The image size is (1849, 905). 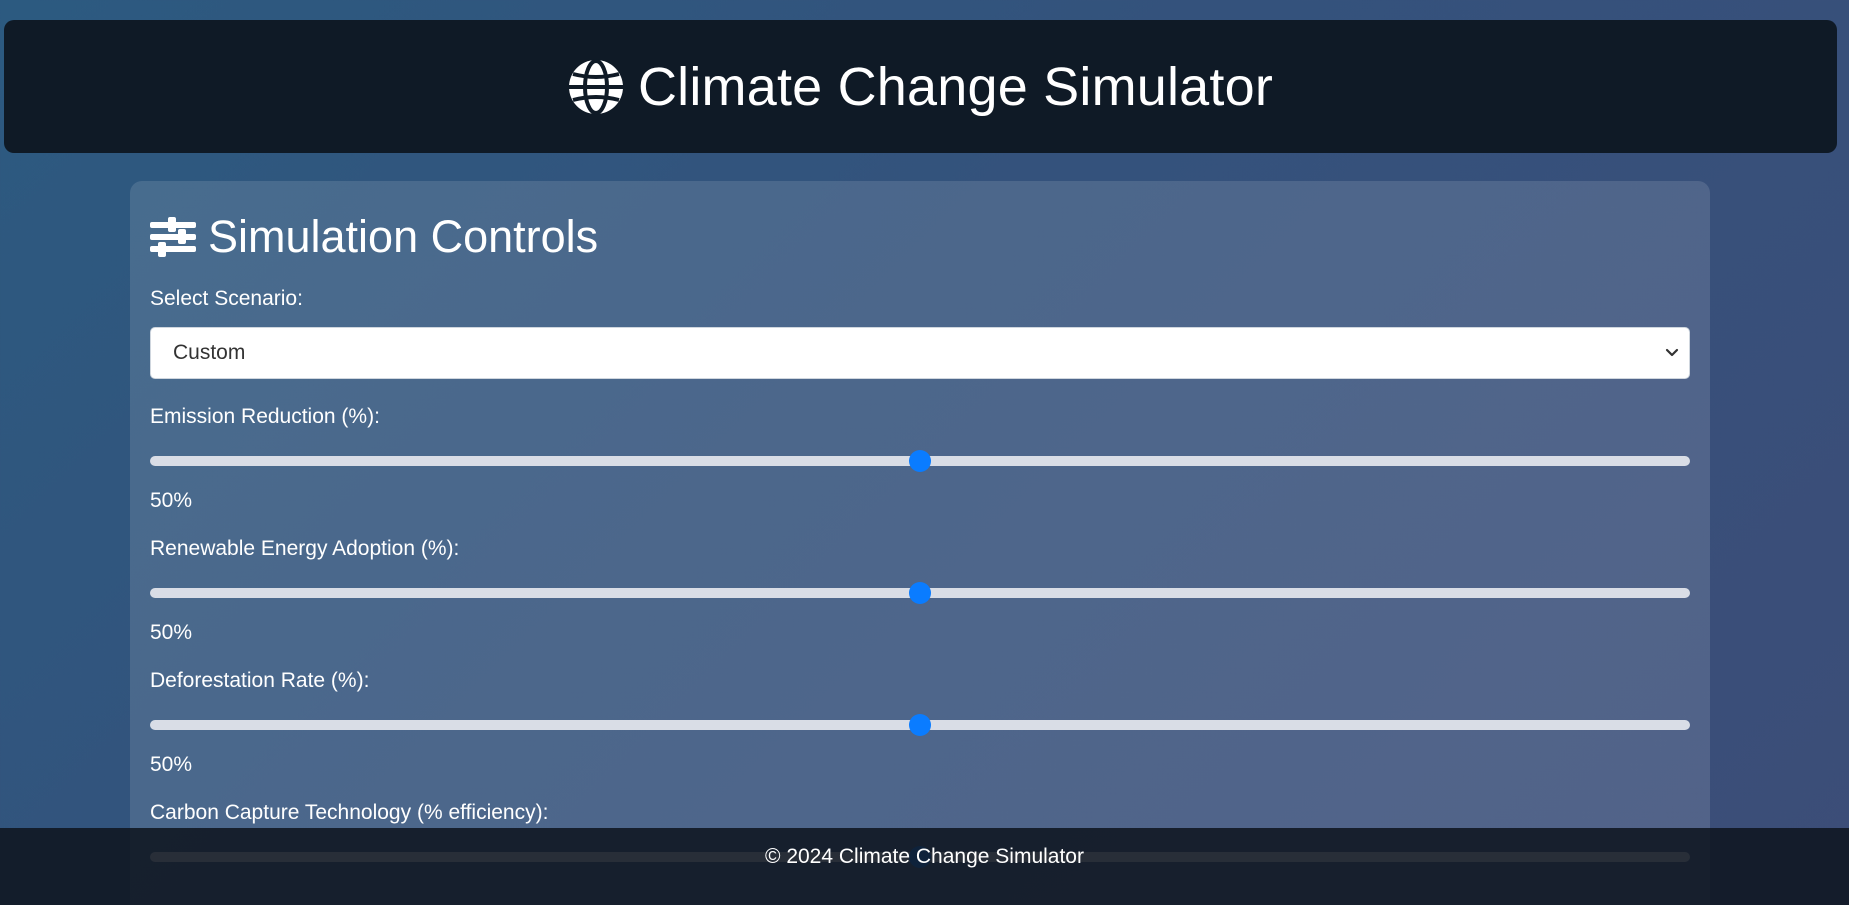 I want to click on renewable-energy-value: 50%, so click(x=171, y=632).